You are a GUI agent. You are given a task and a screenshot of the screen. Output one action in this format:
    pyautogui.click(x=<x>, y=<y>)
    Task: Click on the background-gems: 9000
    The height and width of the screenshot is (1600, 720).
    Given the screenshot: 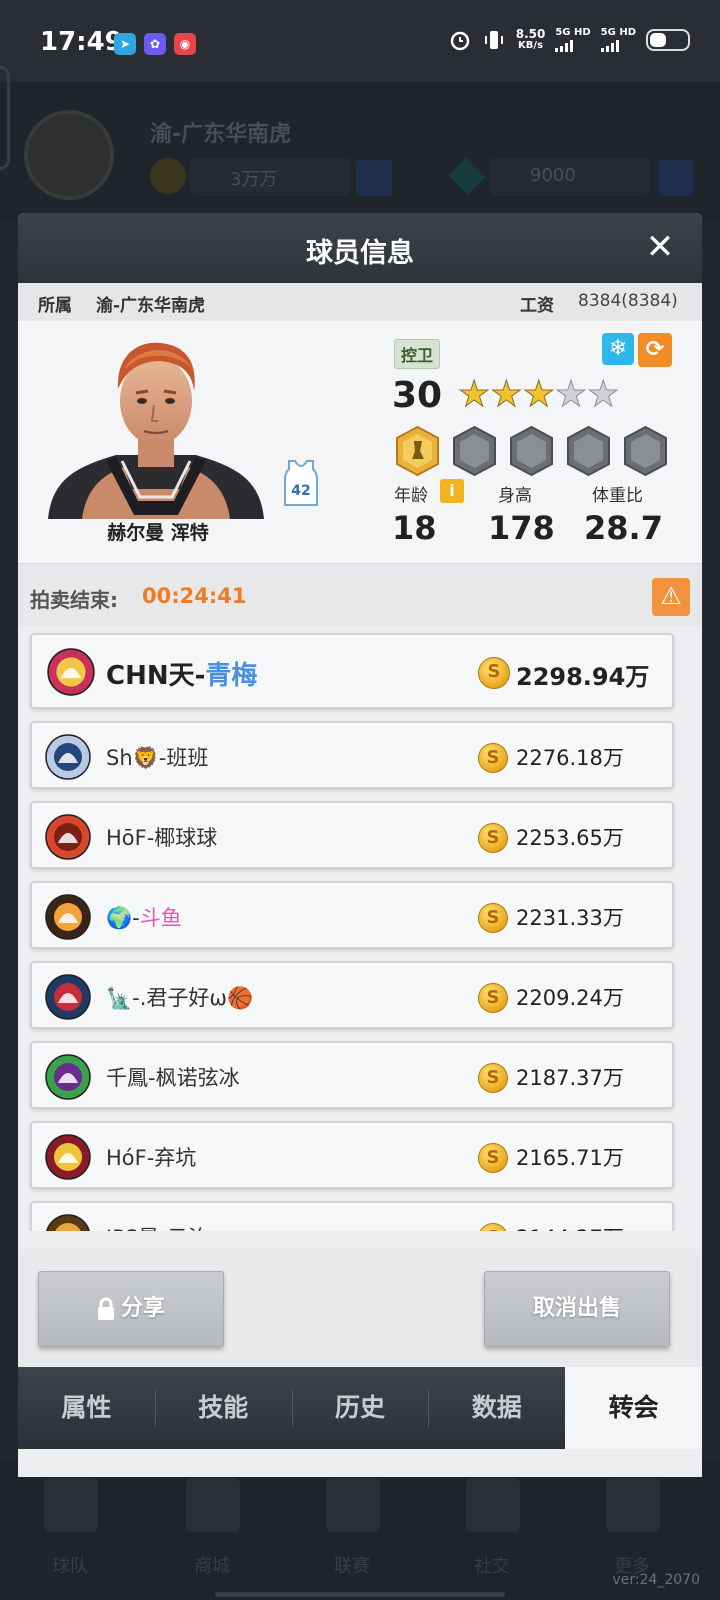 What is the action you would take?
    pyautogui.click(x=570, y=177)
    